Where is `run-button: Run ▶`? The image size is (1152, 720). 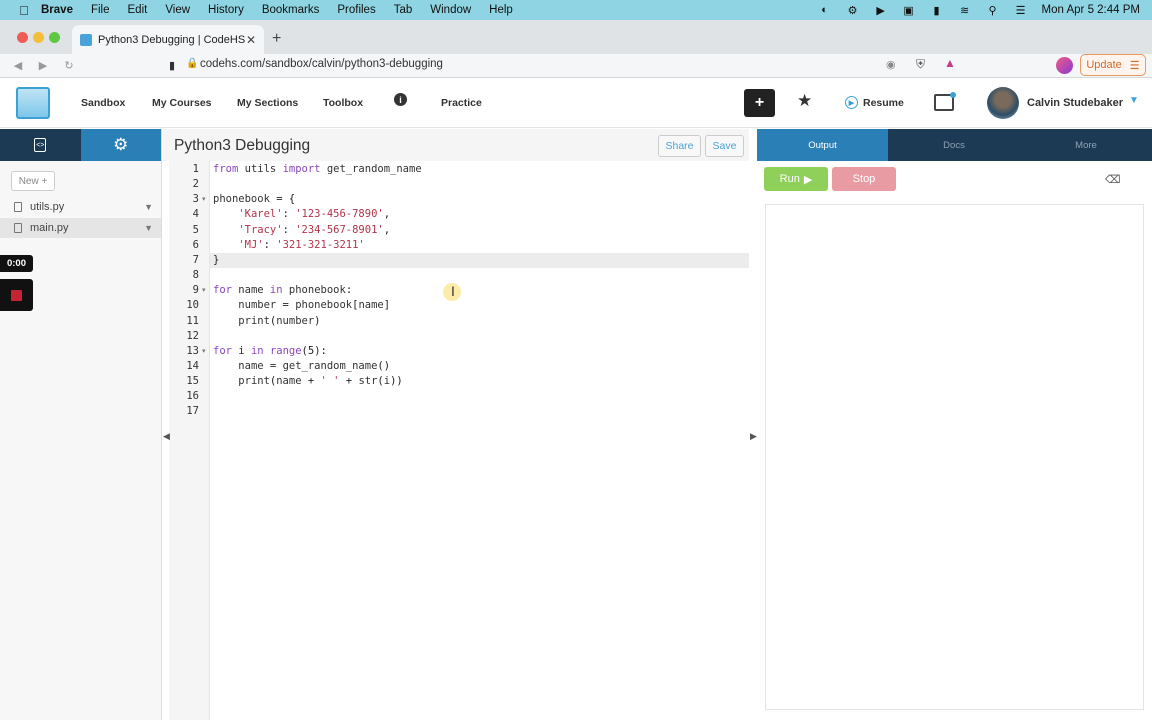
run-button: Run ▶ is located at coordinates (796, 179).